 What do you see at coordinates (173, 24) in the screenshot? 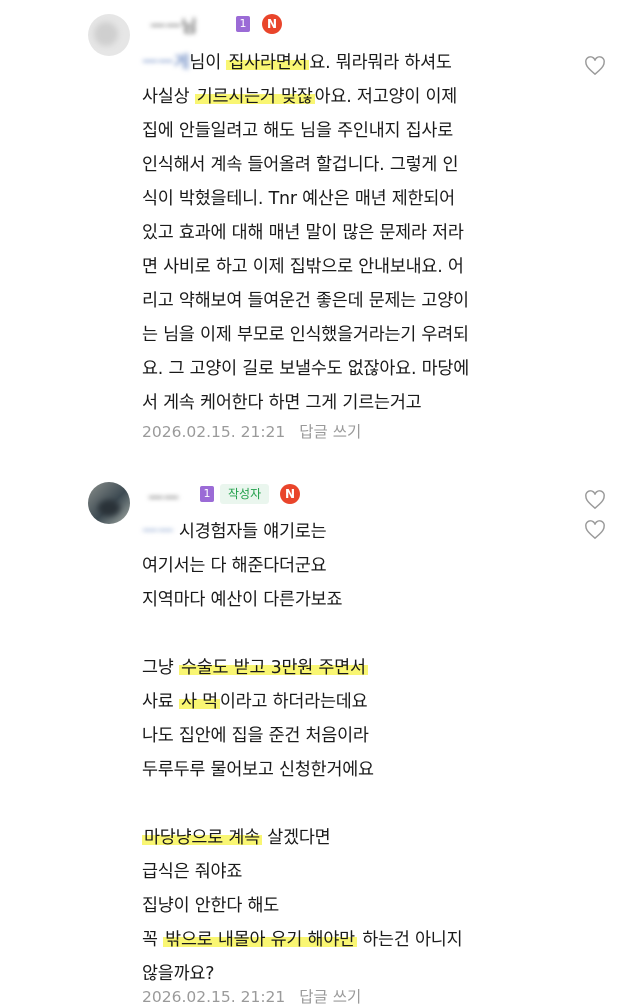
I see `author-nickname: ㅡㅡ님` at bounding box center [173, 24].